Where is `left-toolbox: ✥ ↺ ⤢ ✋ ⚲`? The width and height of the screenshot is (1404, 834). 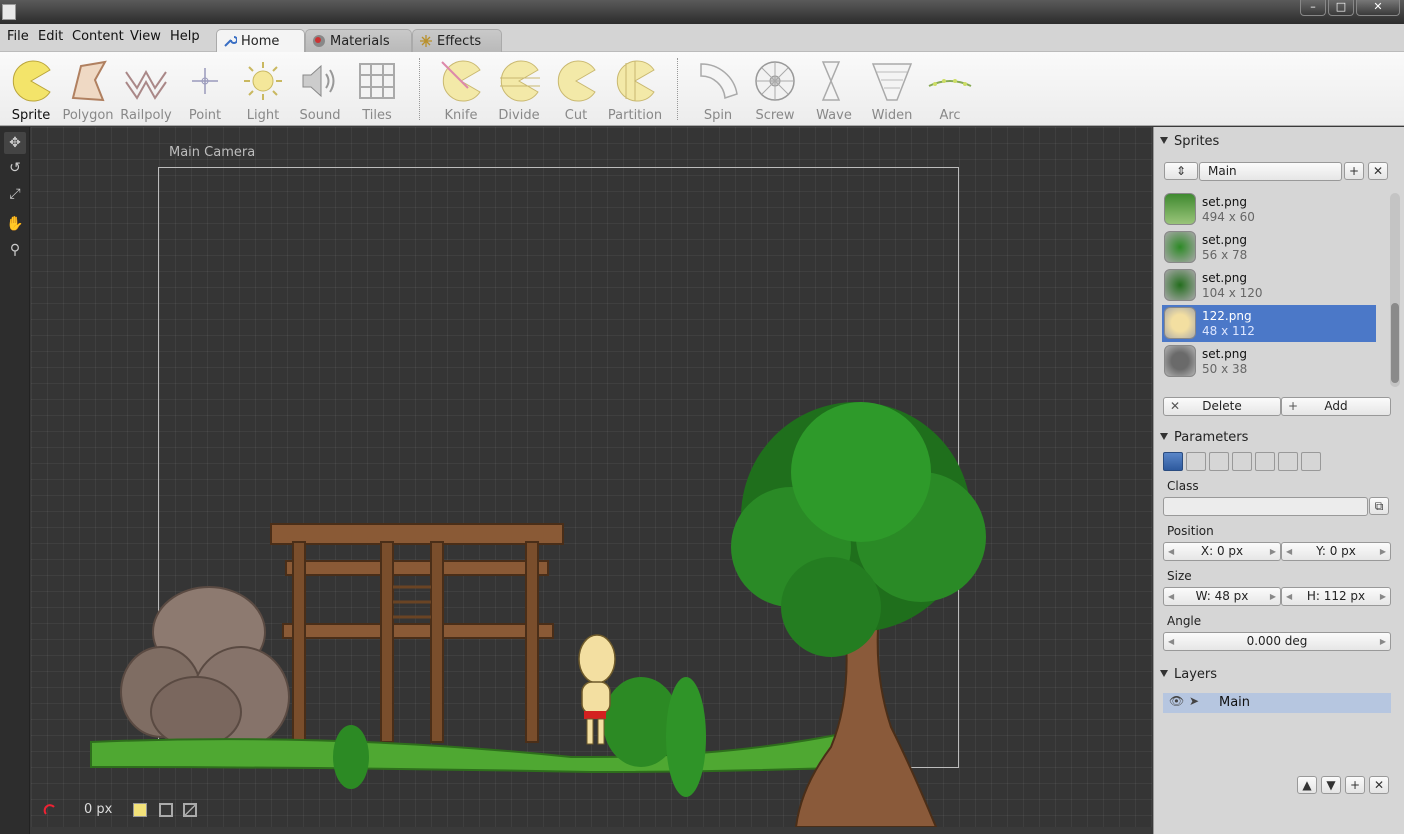
left-toolbox: ✥ ↺ ⤢ ✋ ⚲ is located at coordinates (15, 480).